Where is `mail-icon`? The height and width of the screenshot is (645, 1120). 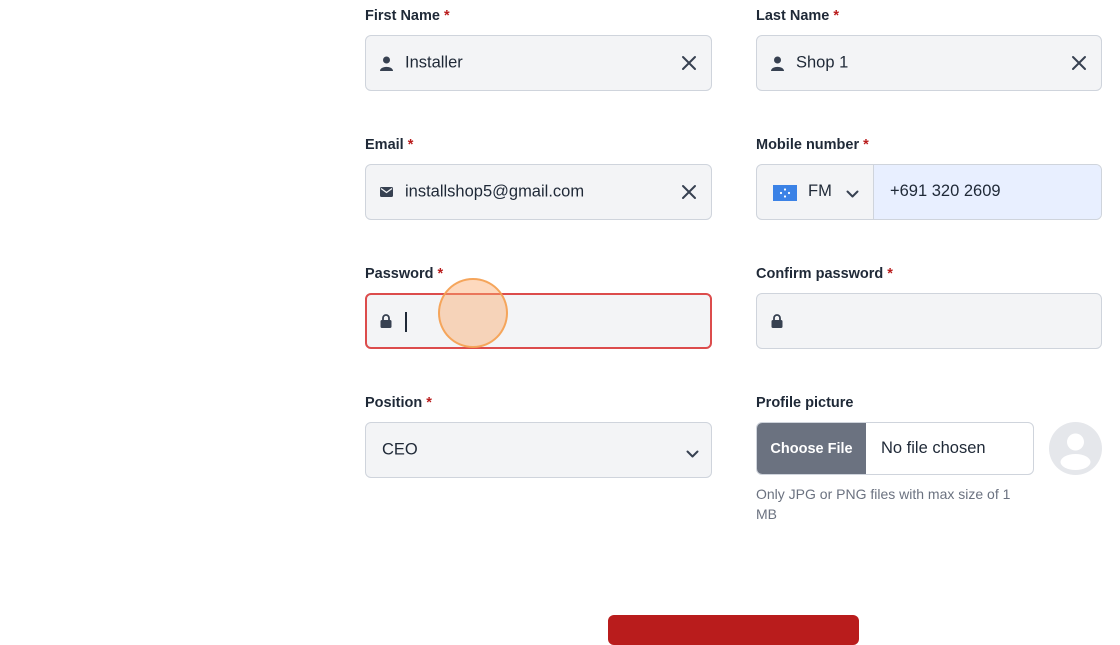
mail-icon is located at coordinates (386, 192).